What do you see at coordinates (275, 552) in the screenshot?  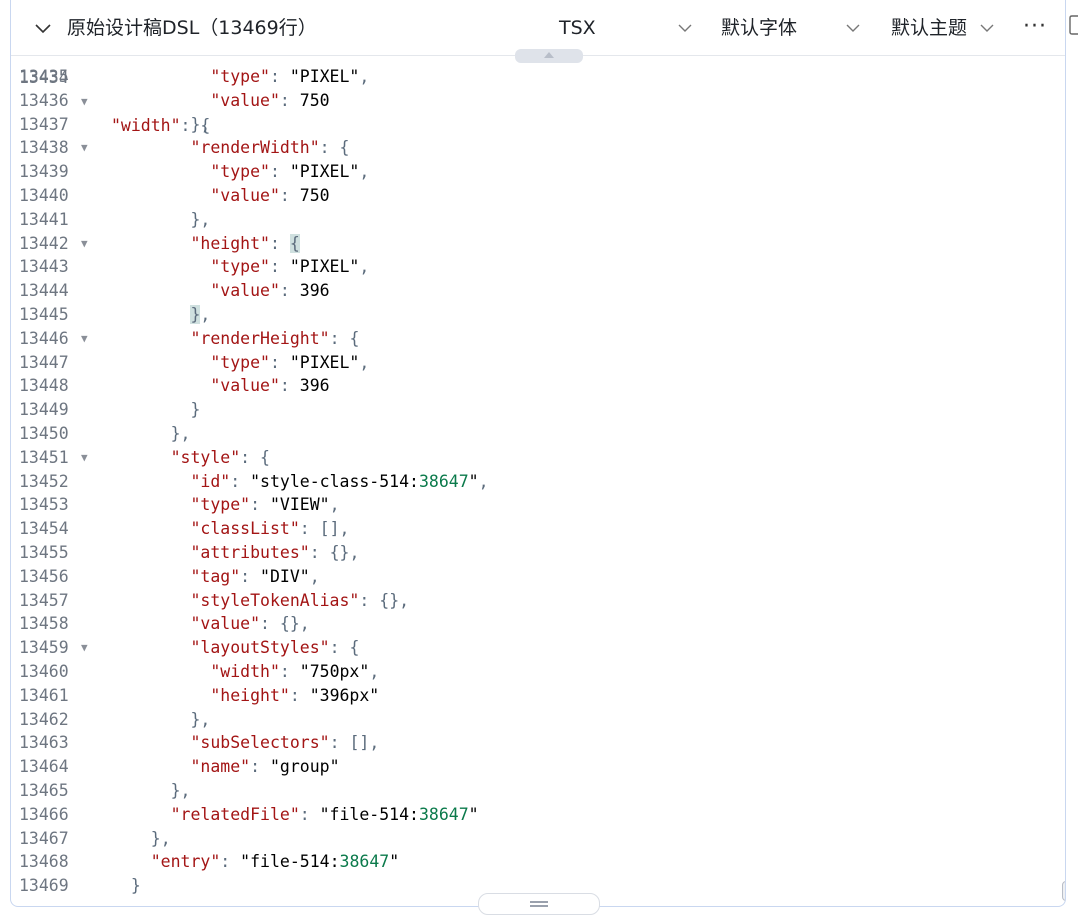 I see `line-text: "attributes": {},` at bounding box center [275, 552].